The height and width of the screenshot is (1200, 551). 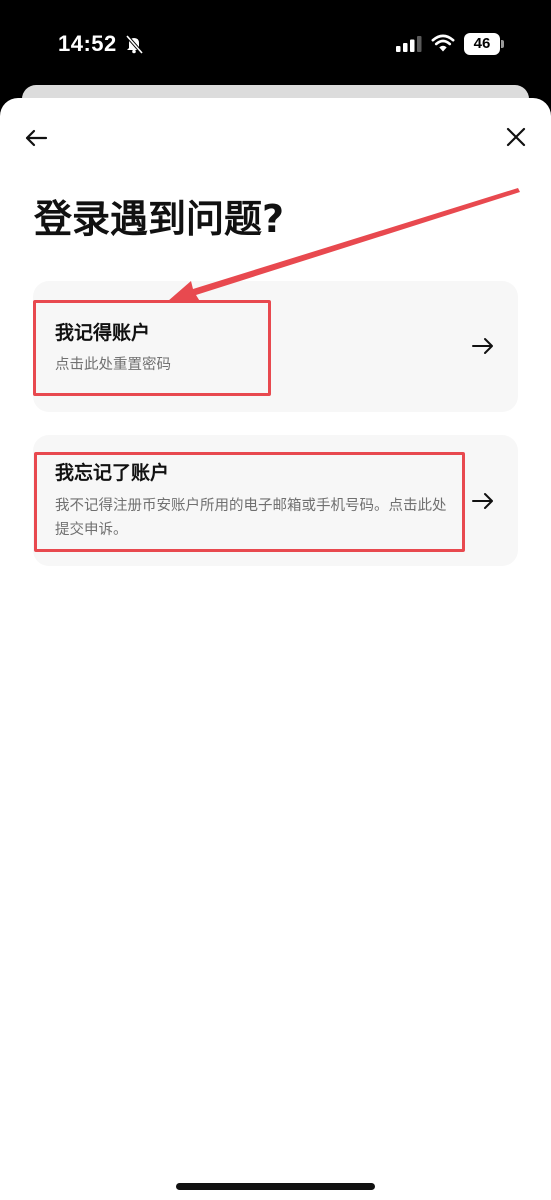 What do you see at coordinates (516, 137) in the screenshot?
I see `close-icon` at bounding box center [516, 137].